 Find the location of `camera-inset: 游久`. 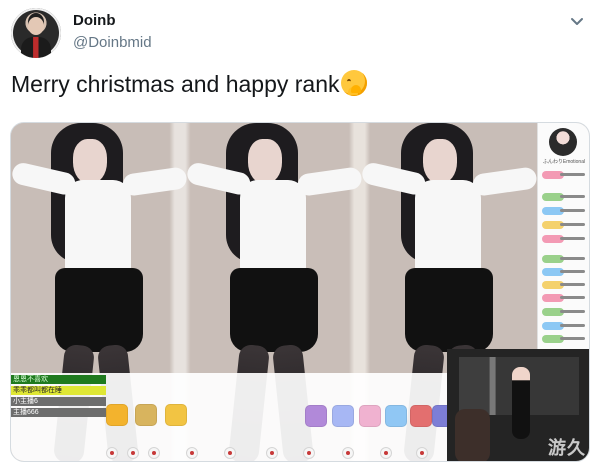

camera-inset: 游久 is located at coordinates (518, 405).